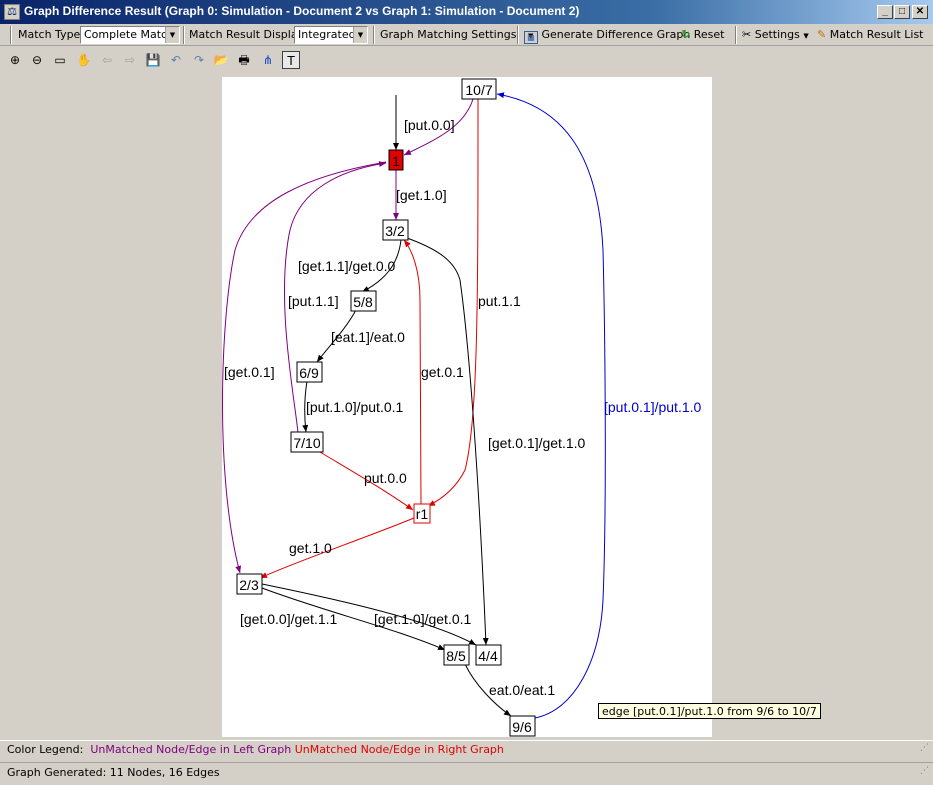 This screenshot has height=785, width=933. Describe the element at coordinates (221, 60) in the screenshot. I see `open-folder-icon: 📂` at that location.